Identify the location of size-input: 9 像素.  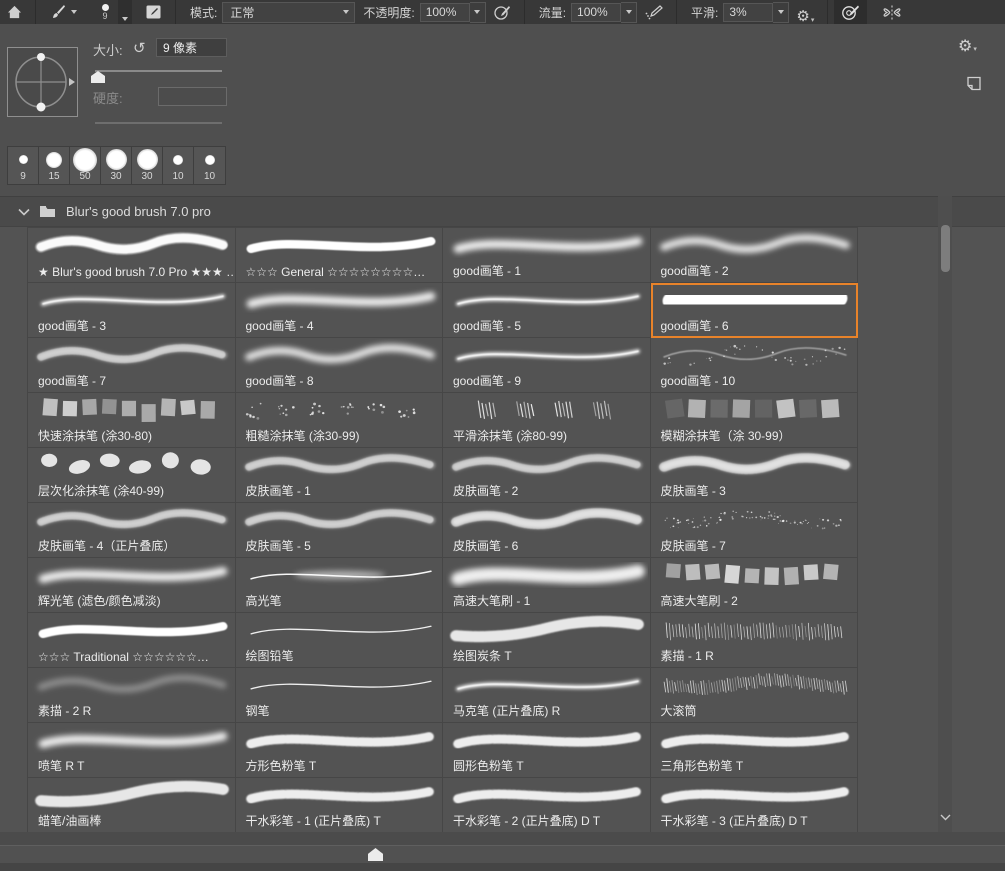
(191, 47).